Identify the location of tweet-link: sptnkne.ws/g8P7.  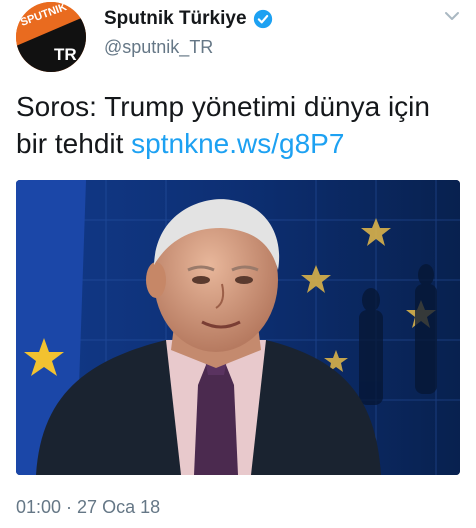
(237, 143).